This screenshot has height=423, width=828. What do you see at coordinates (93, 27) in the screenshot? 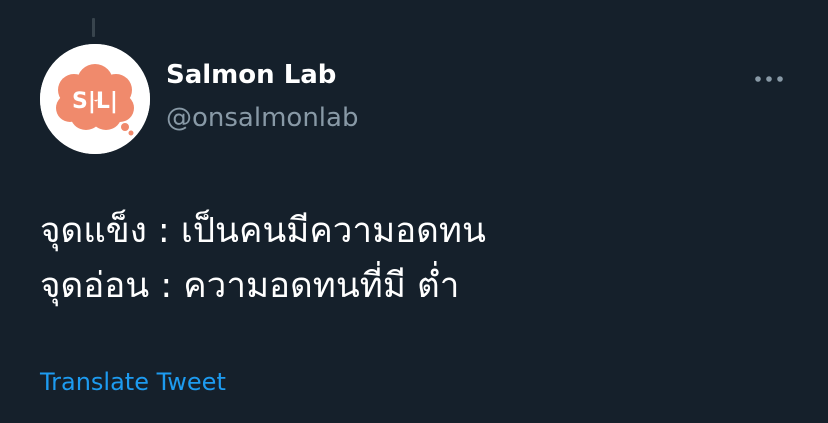
I see `thread-connector-line` at bounding box center [93, 27].